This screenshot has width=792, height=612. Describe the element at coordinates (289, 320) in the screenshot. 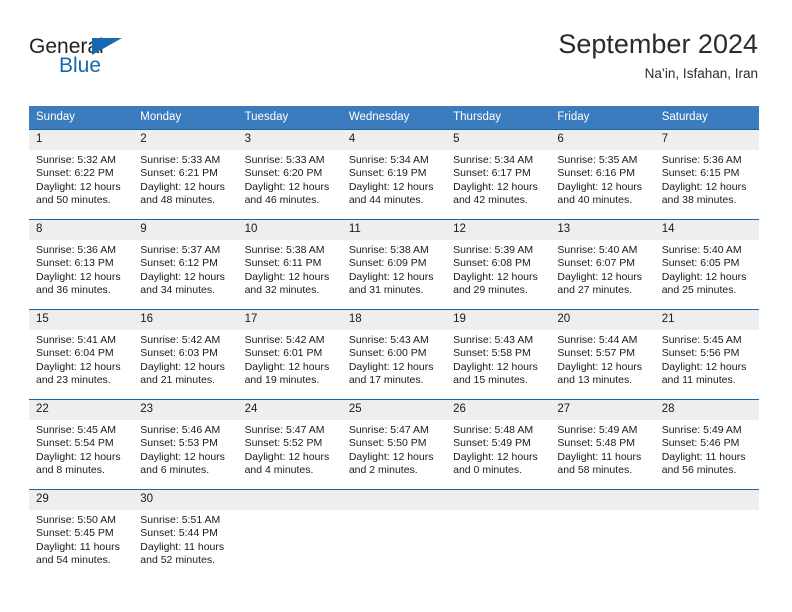

I see `day-number: 17` at that location.